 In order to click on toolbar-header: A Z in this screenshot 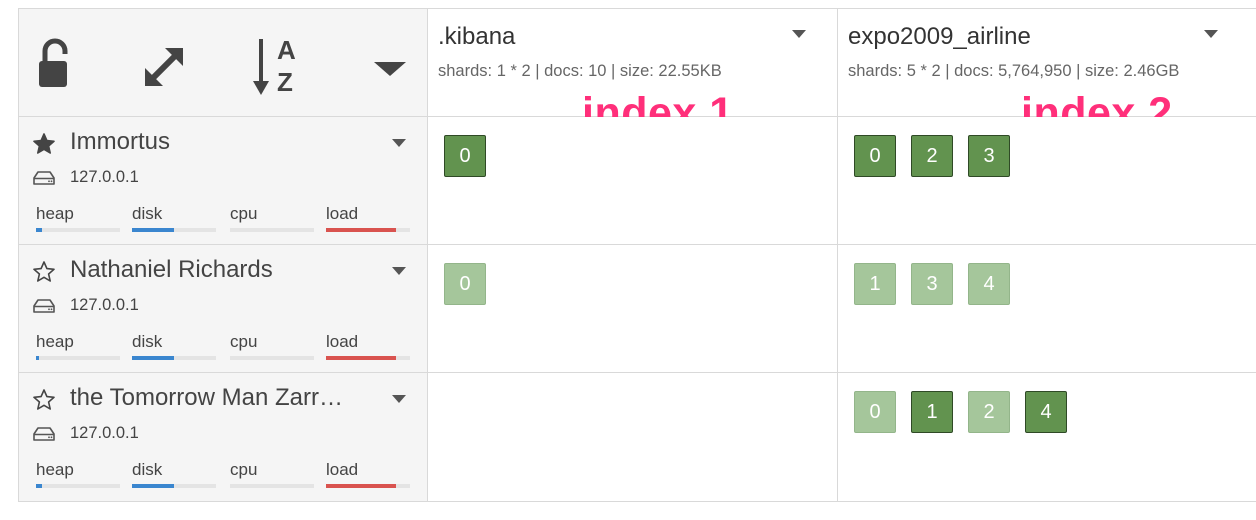, I will do `click(223, 63)`.